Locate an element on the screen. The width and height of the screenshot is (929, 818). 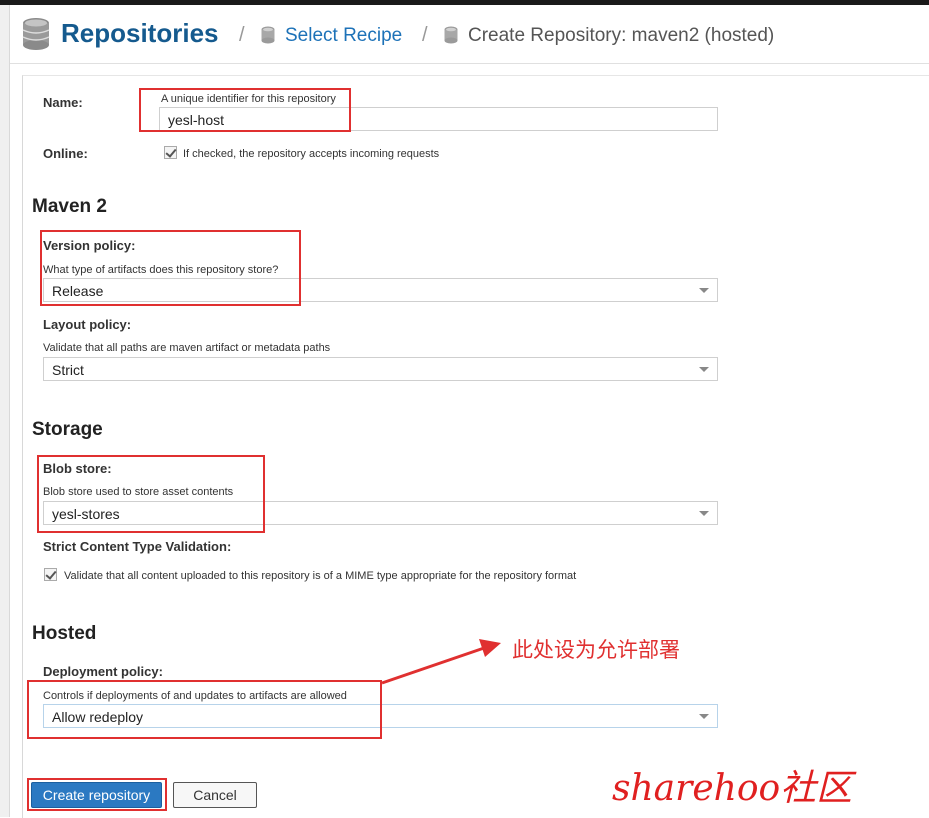
watermark: sharehoo社区 is located at coordinates (732, 788).